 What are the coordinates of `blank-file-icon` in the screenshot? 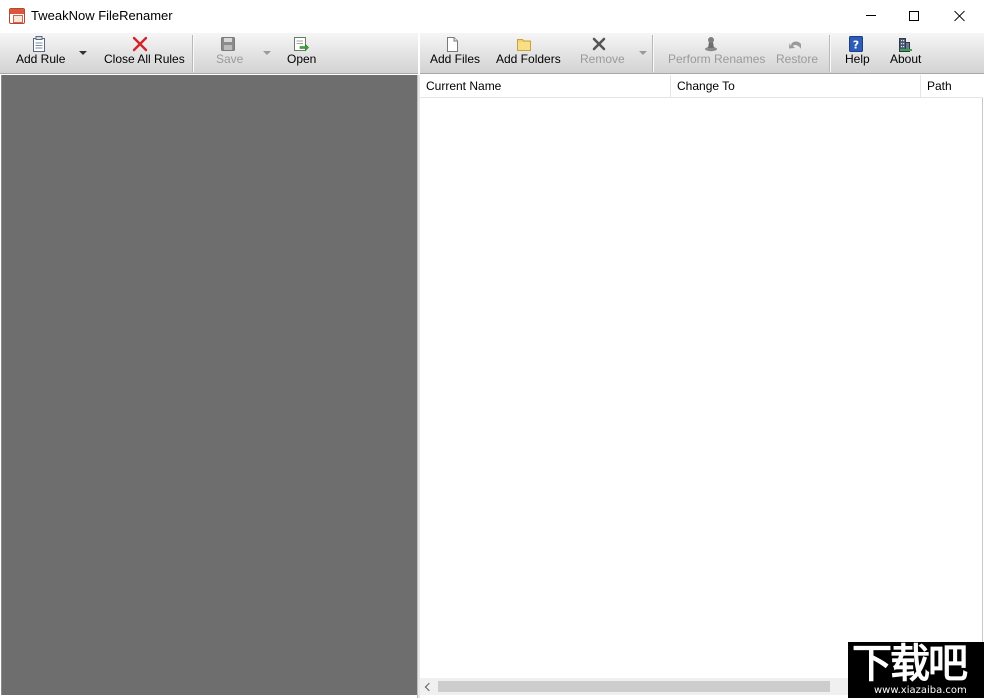 It's located at (452, 44).